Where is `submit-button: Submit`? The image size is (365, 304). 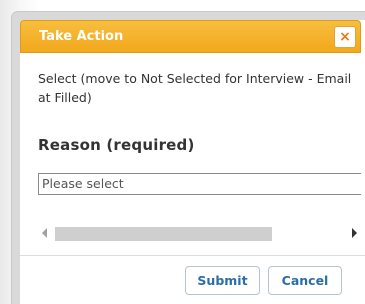 submit-button: Submit is located at coordinates (222, 280).